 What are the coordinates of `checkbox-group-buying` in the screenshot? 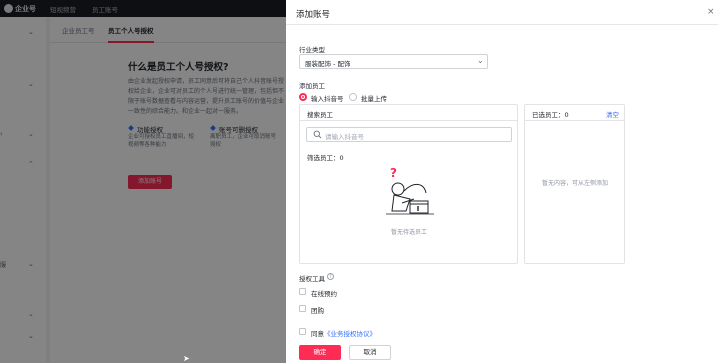 It's located at (302, 308).